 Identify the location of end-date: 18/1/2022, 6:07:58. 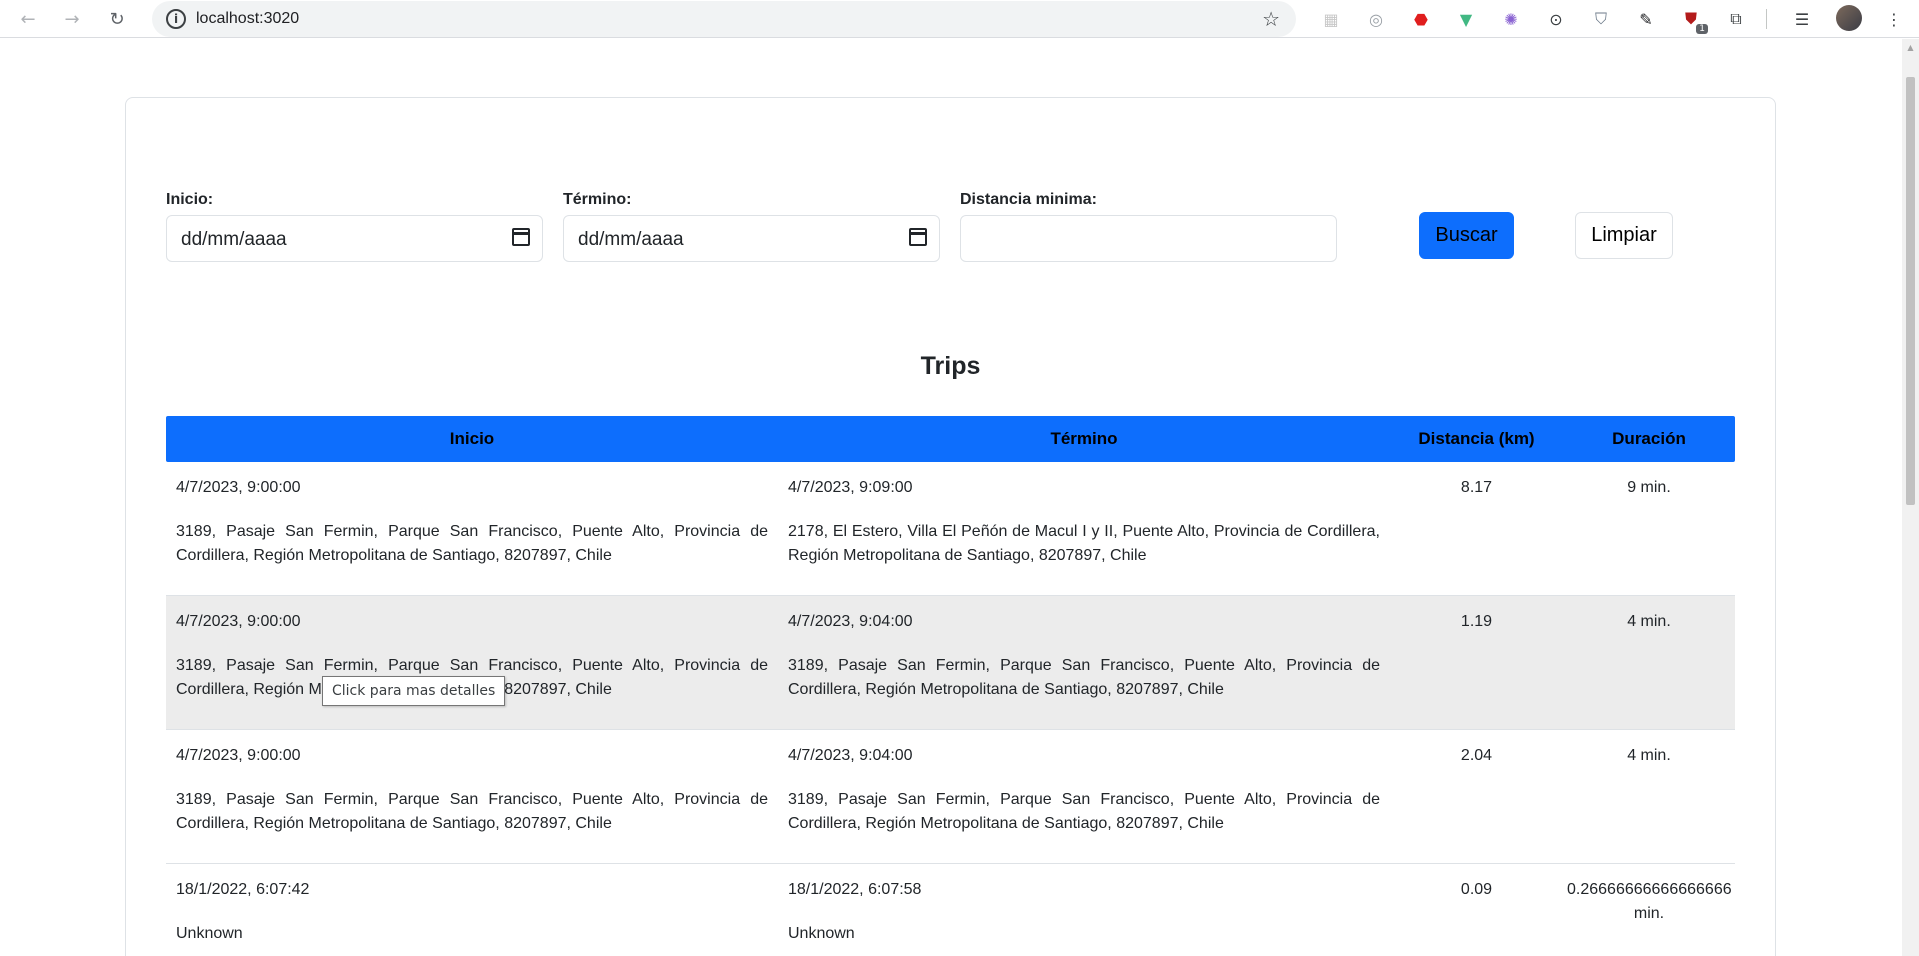
(855, 889).